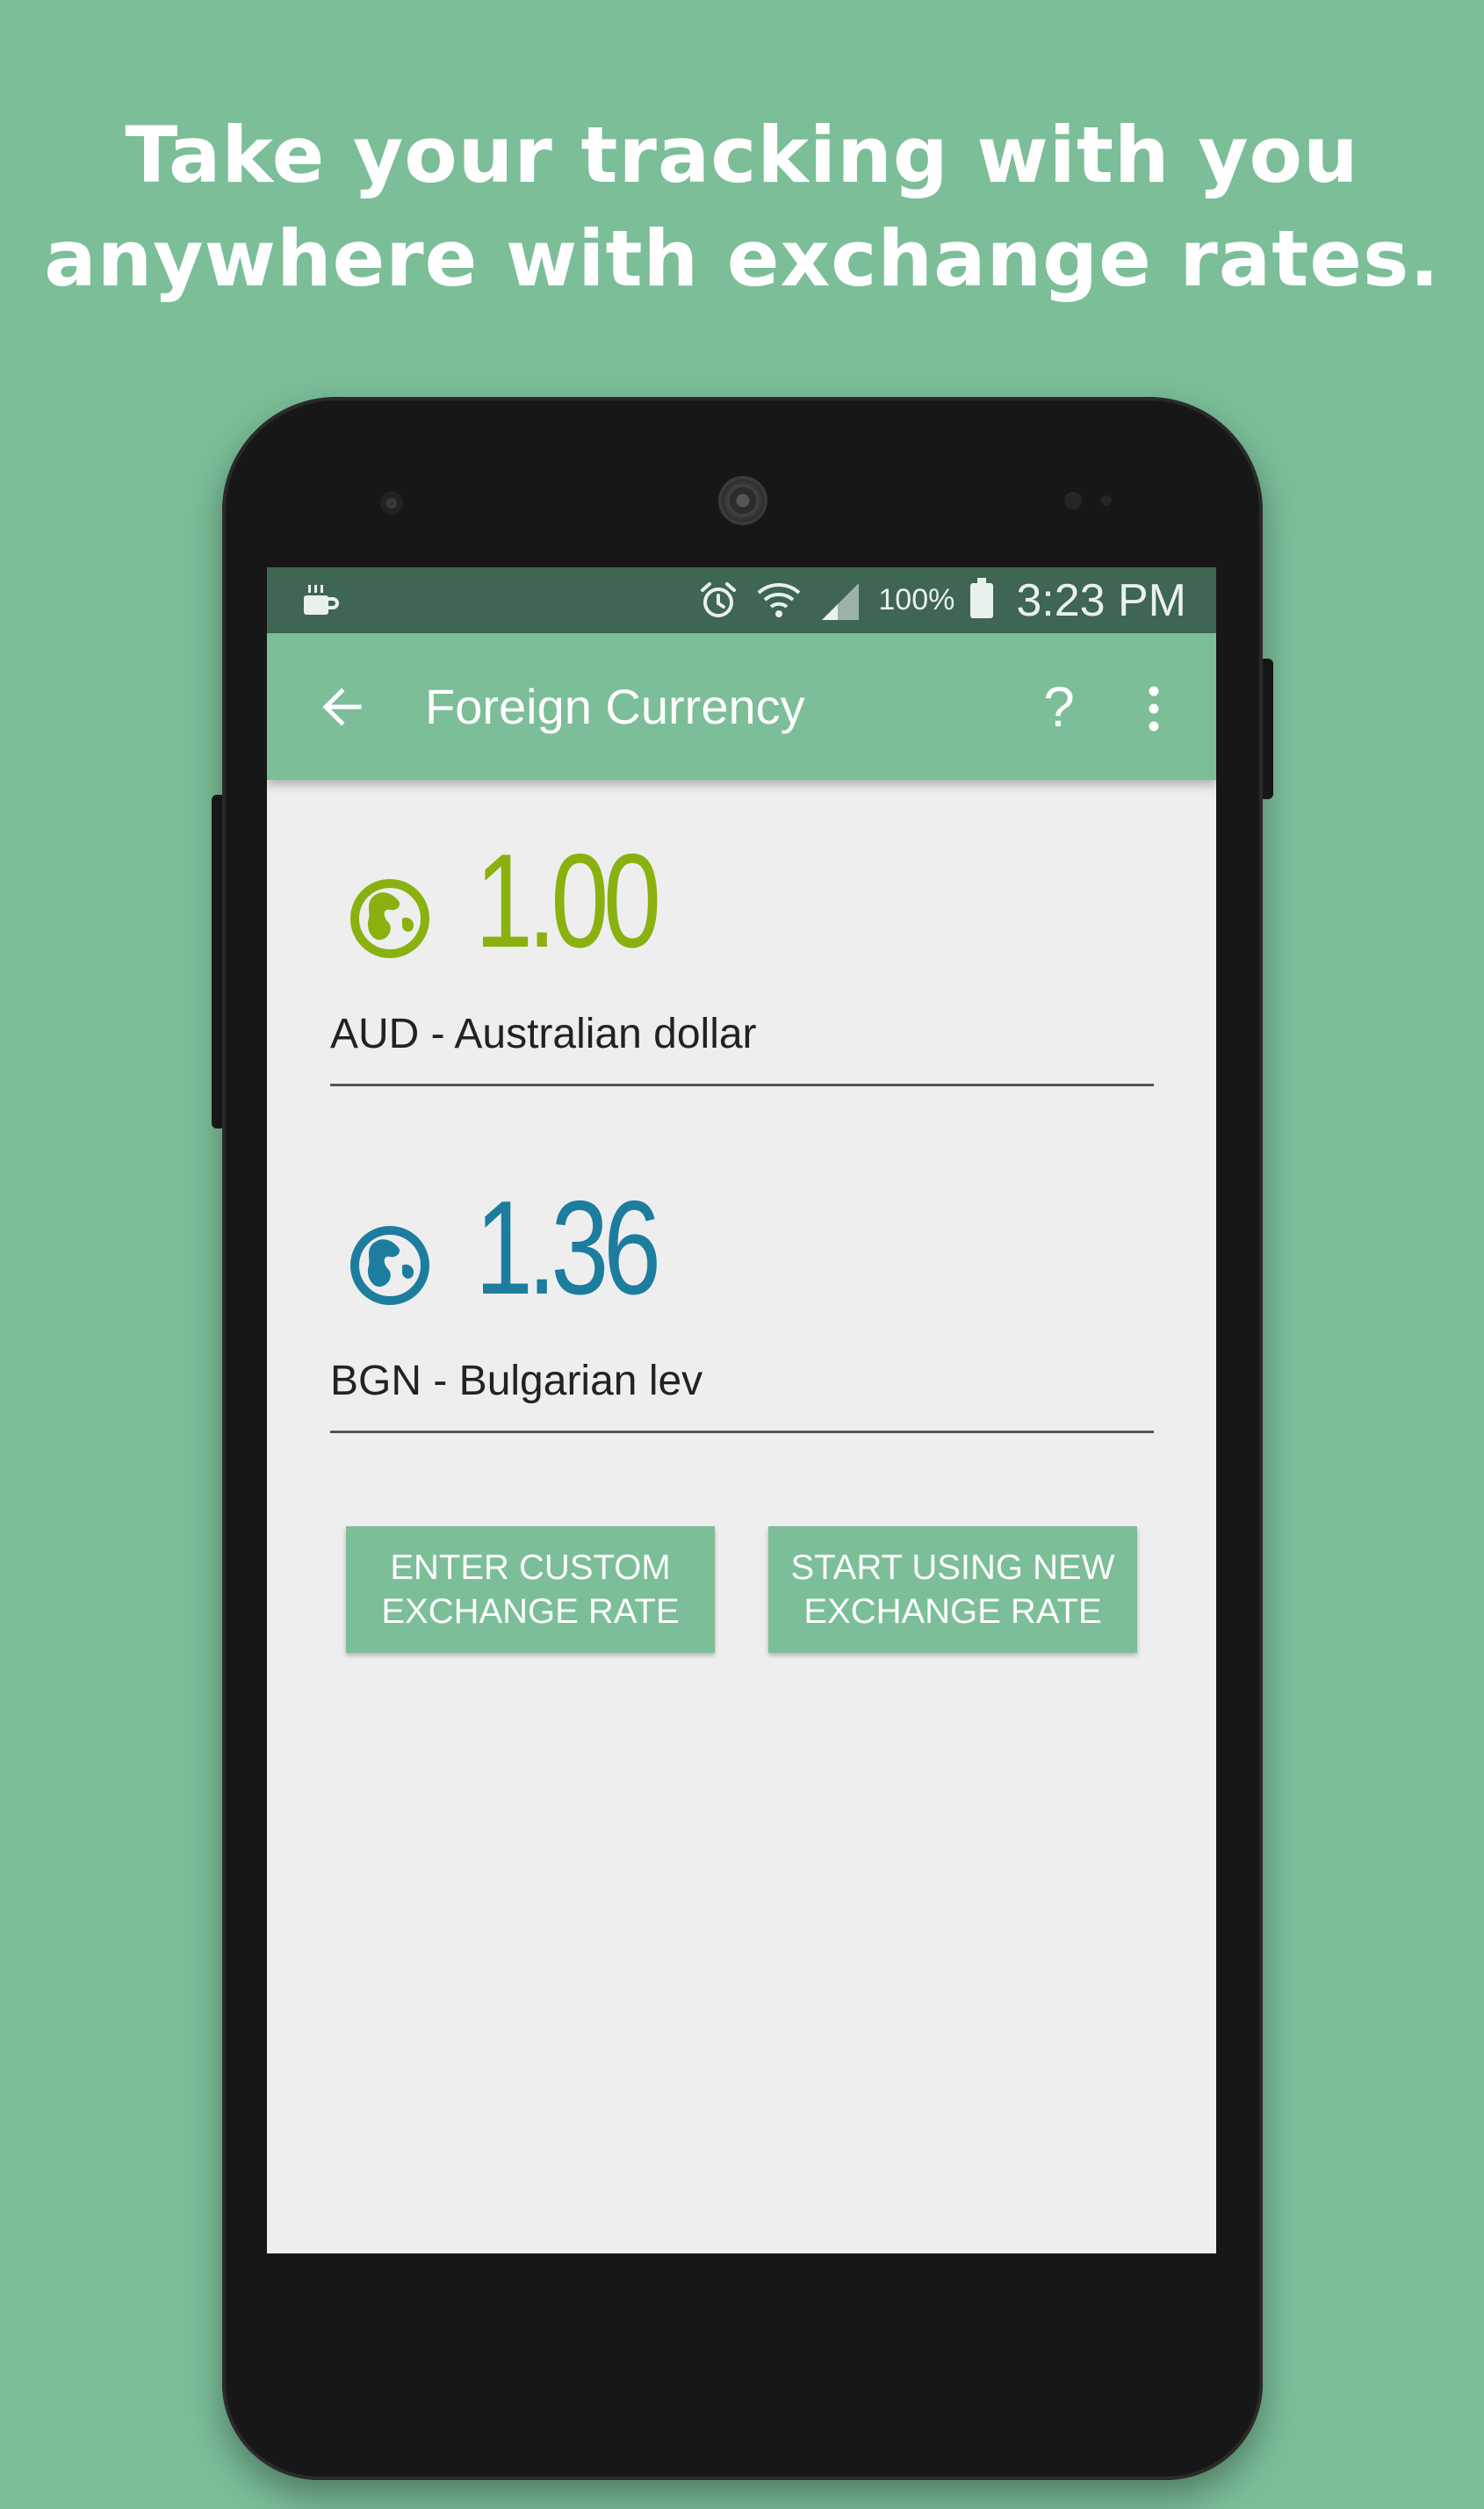 The height and width of the screenshot is (2509, 1484). I want to click on app-bar: Foreign Currency ?, so click(741, 706).